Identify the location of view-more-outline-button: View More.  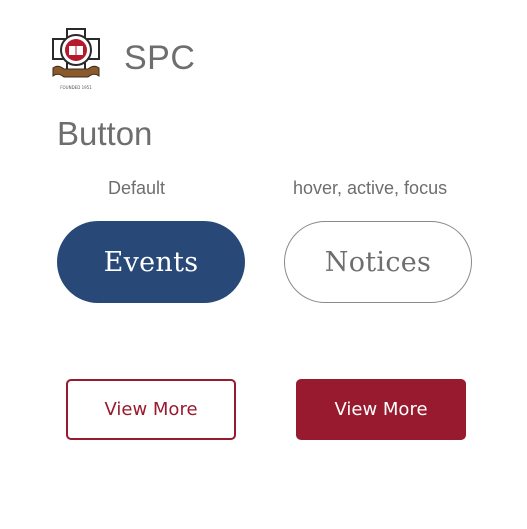
(151, 409).